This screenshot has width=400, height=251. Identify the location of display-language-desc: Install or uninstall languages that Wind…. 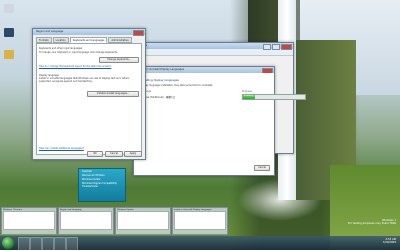
(84, 80).